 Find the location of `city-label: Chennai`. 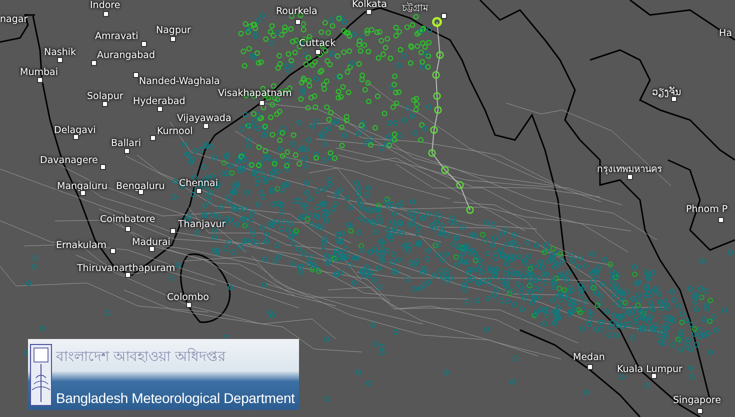

city-label: Chennai is located at coordinates (198, 183).